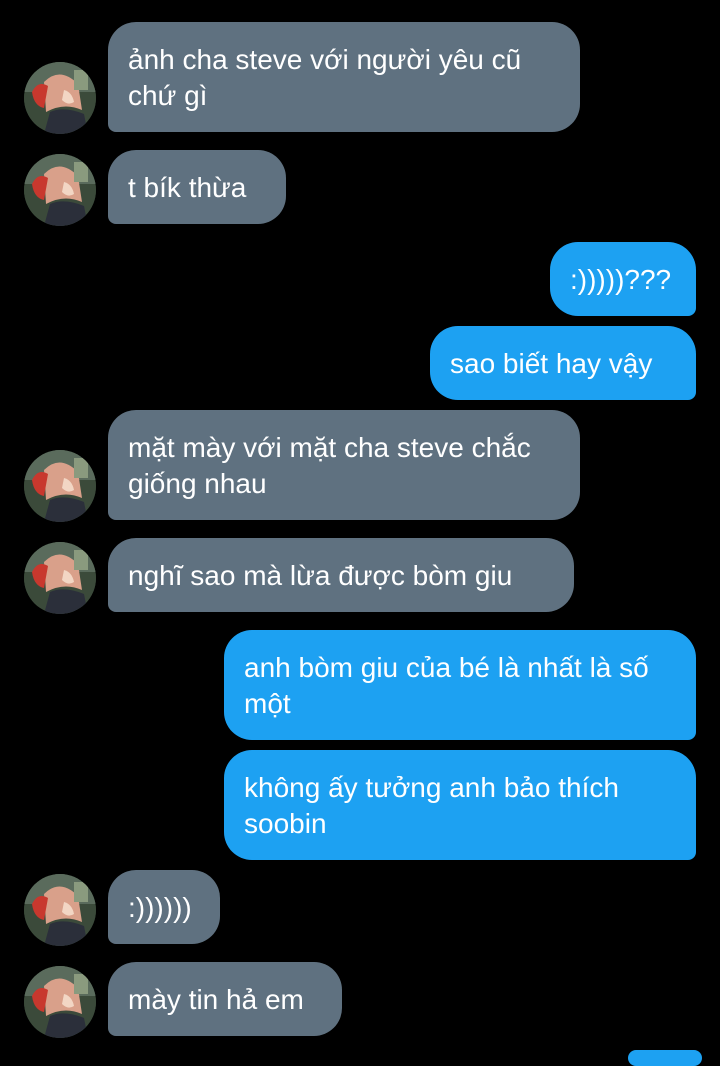  I want to click on sent-message: không ấy tưởng anh bảo thích soobin, so click(460, 805).